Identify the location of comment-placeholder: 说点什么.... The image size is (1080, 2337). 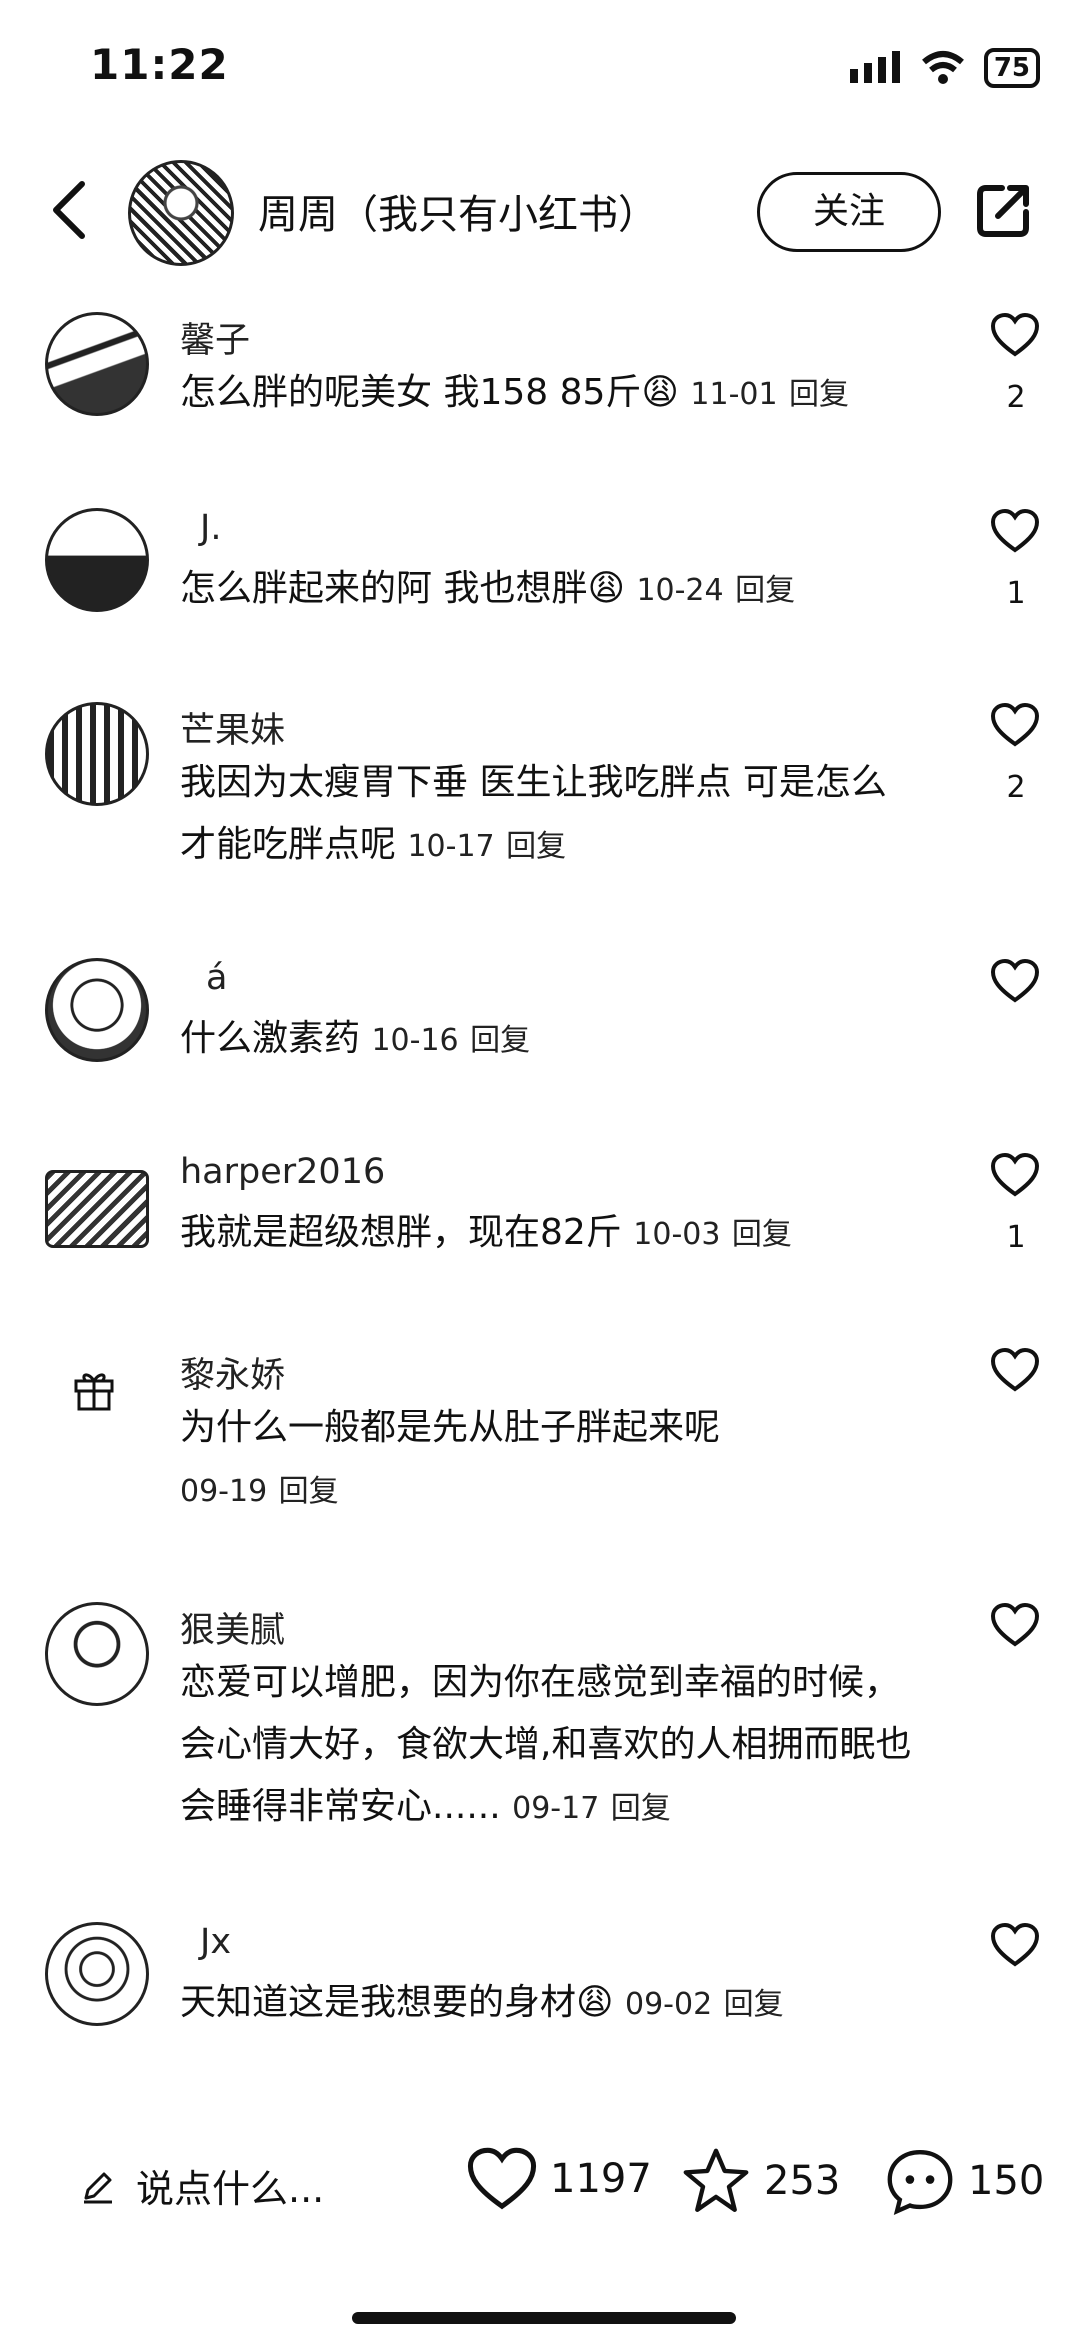
(230, 2189).